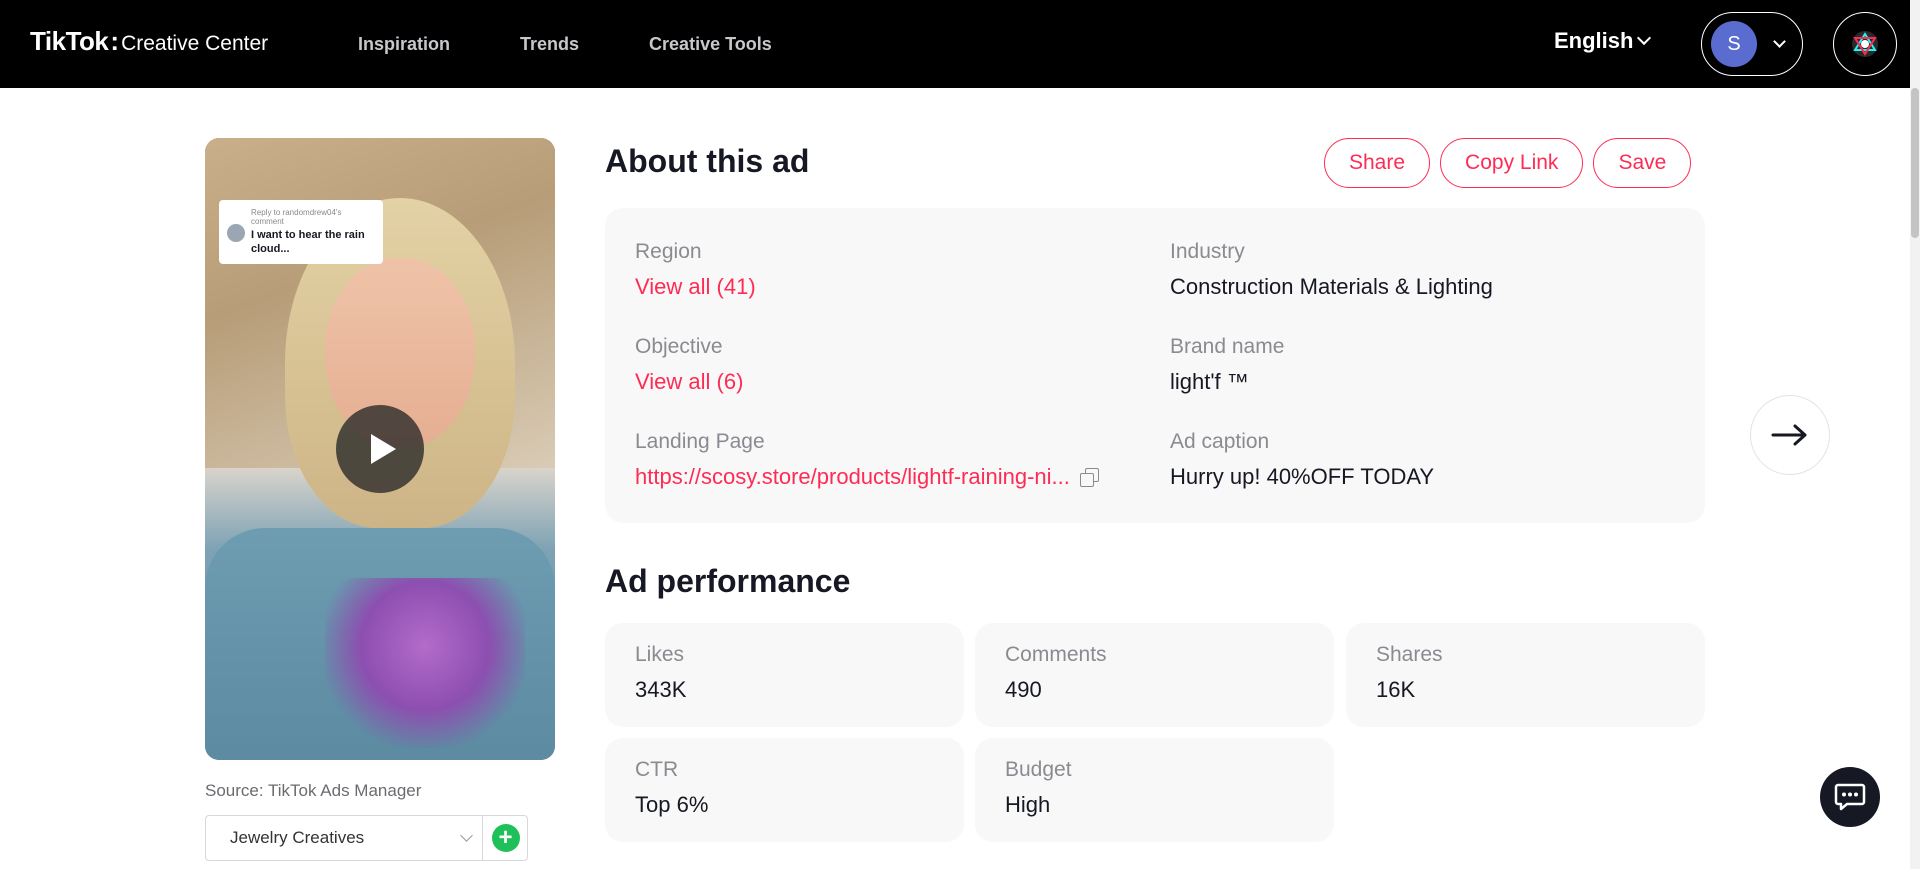  I want to click on app-switcher-button, so click(1865, 44).